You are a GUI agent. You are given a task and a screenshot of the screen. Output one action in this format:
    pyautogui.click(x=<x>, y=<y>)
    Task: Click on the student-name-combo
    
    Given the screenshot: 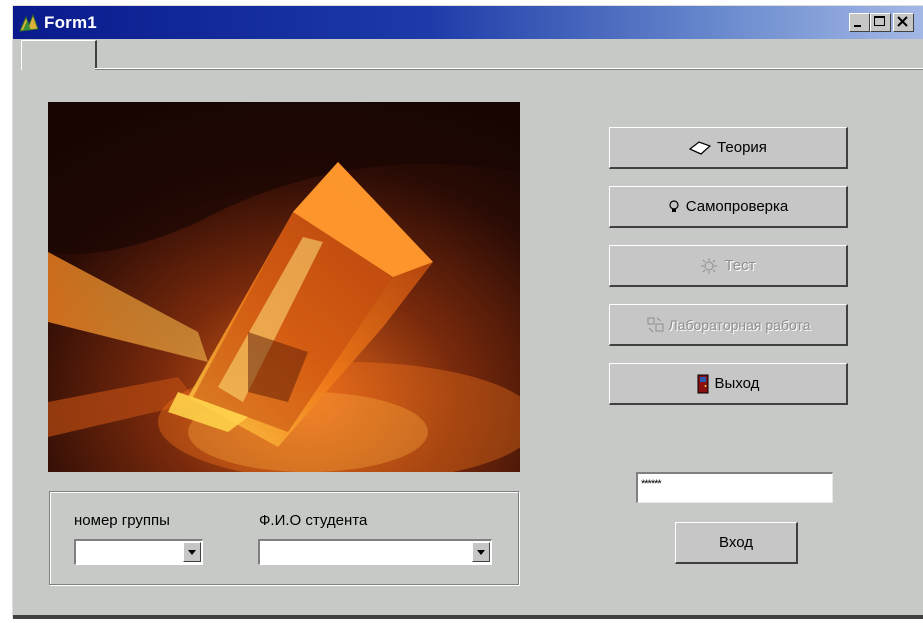 What is the action you would take?
    pyautogui.click(x=375, y=552)
    